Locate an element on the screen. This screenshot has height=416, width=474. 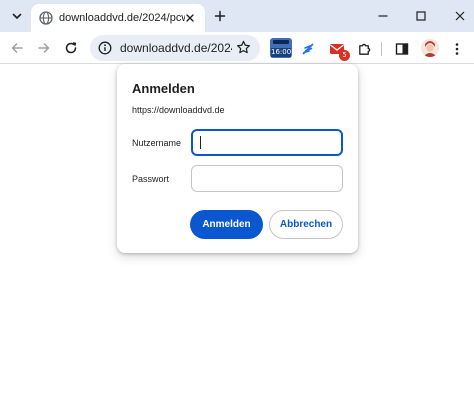
clock-extension-cap is located at coordinates (281, 42).